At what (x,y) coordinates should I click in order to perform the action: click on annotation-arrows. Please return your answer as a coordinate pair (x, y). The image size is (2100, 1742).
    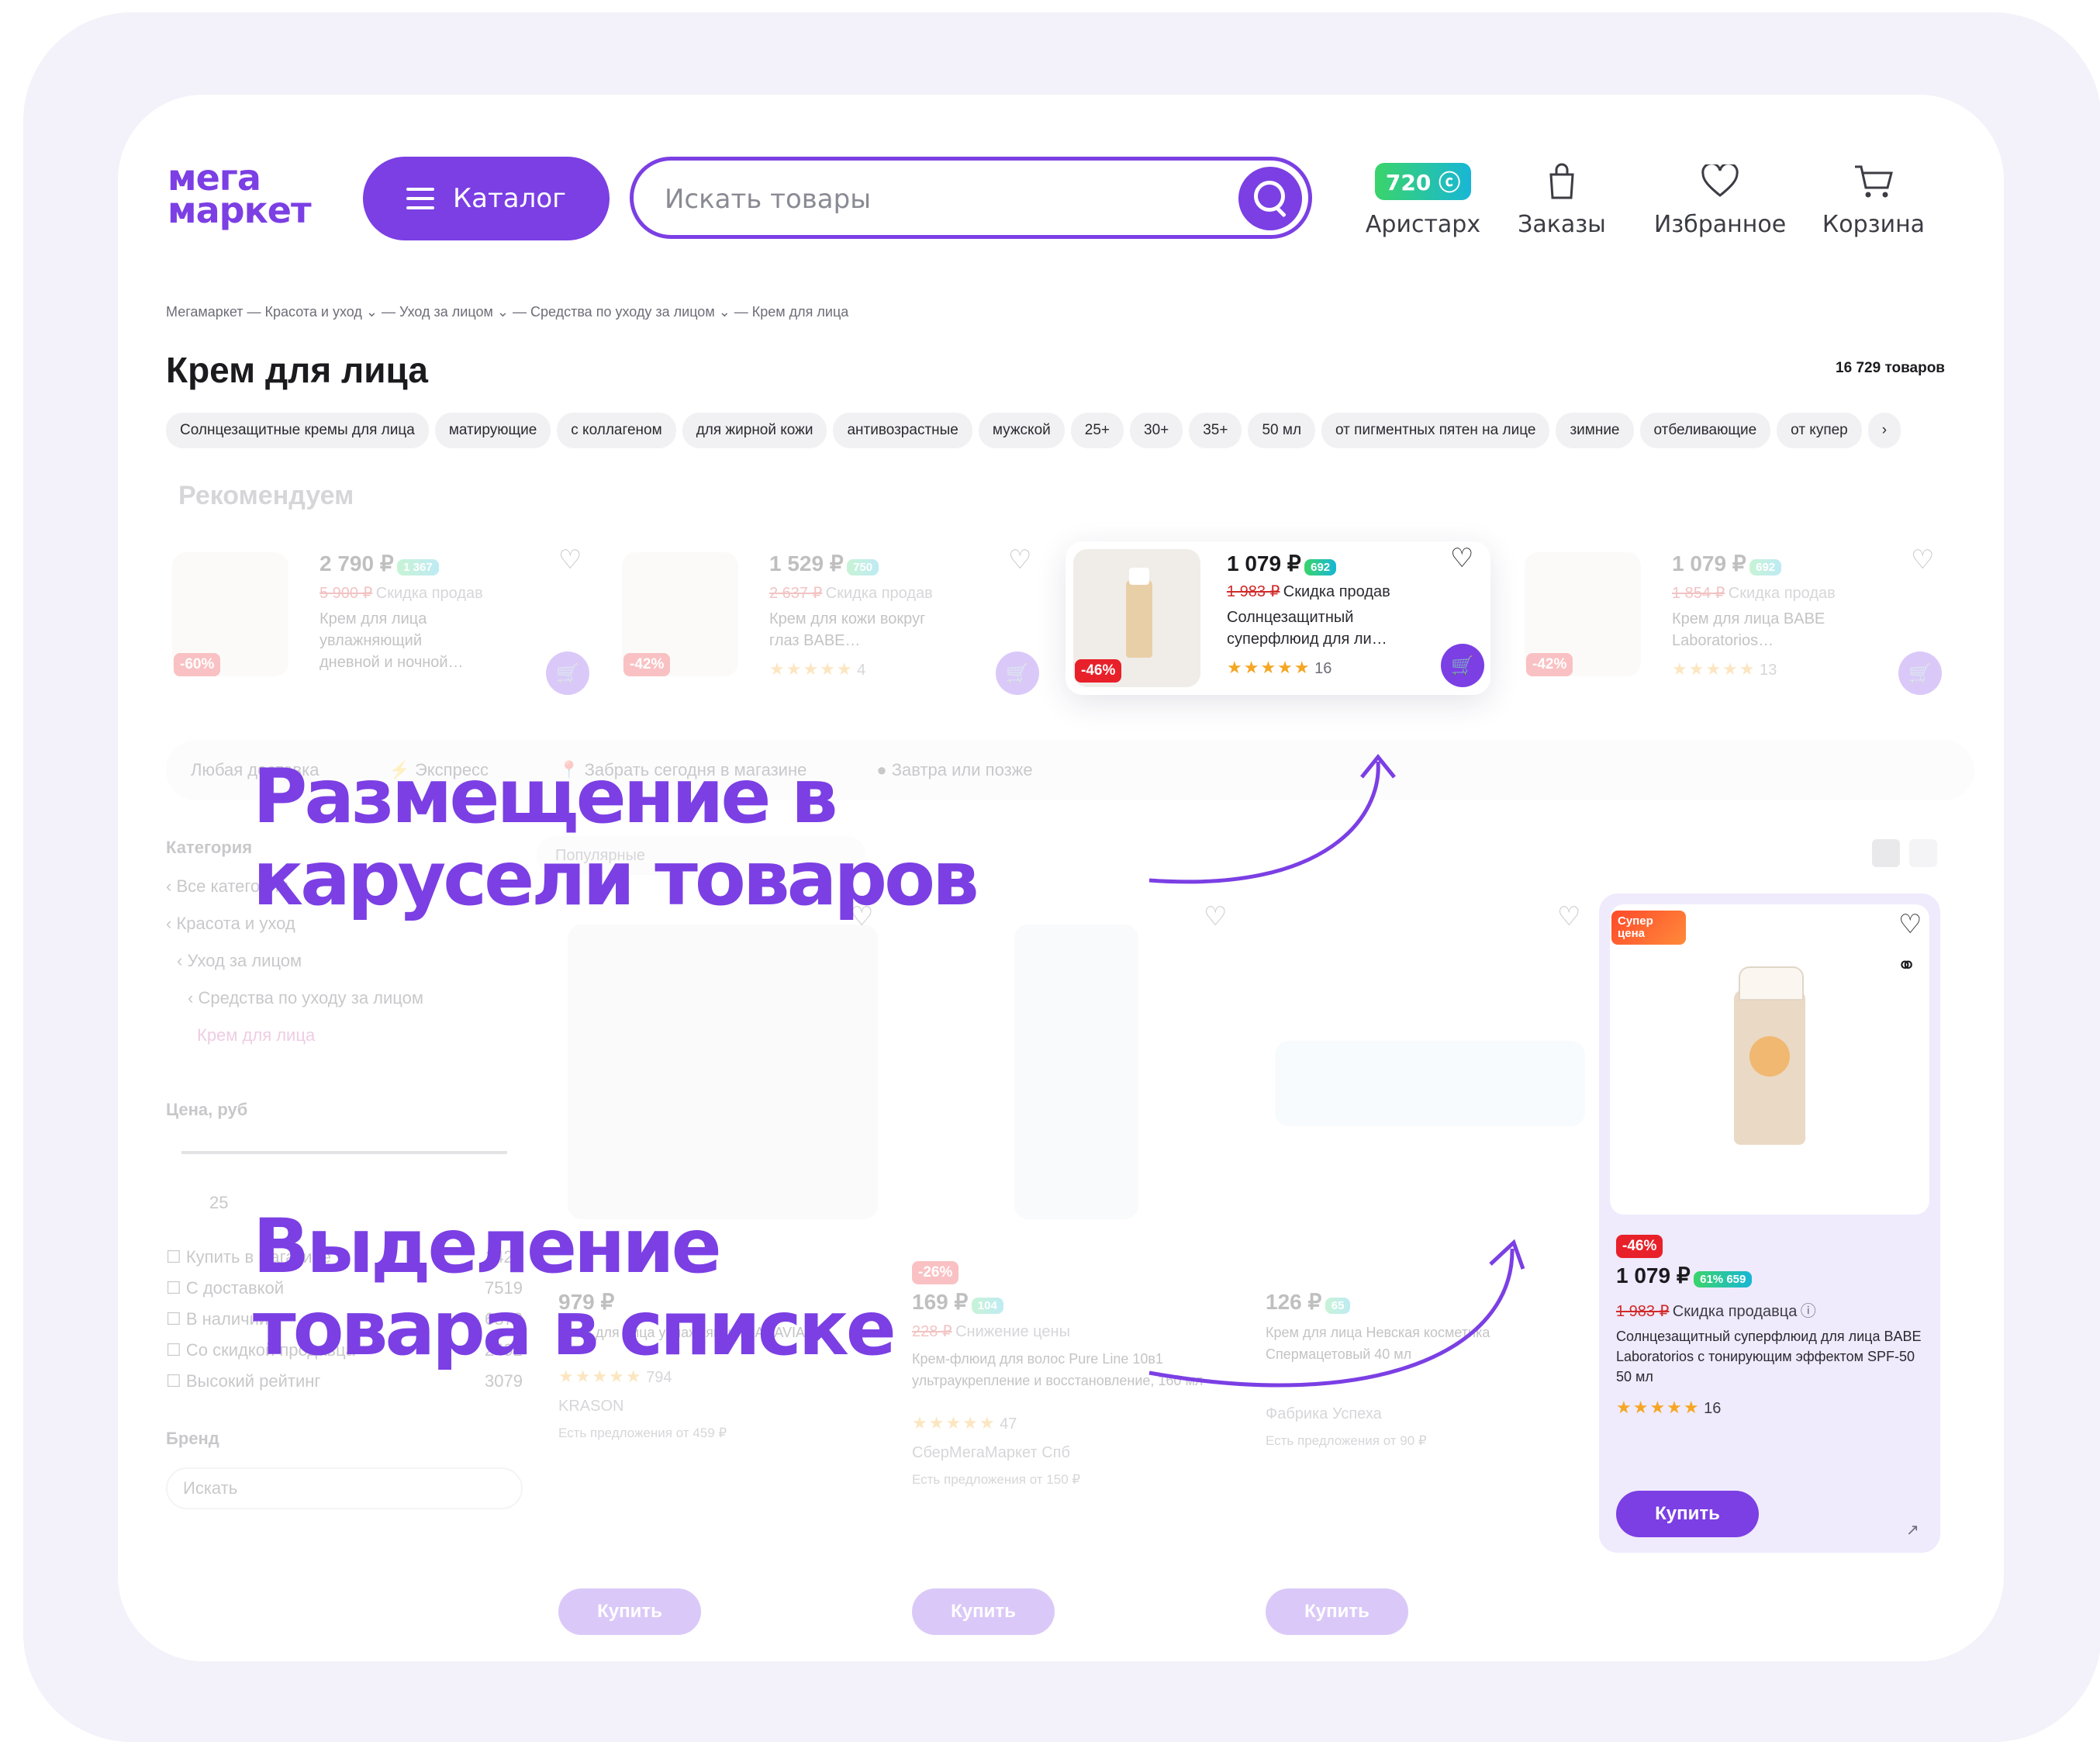
    Looking at the image, I should click on (1336, 1071).